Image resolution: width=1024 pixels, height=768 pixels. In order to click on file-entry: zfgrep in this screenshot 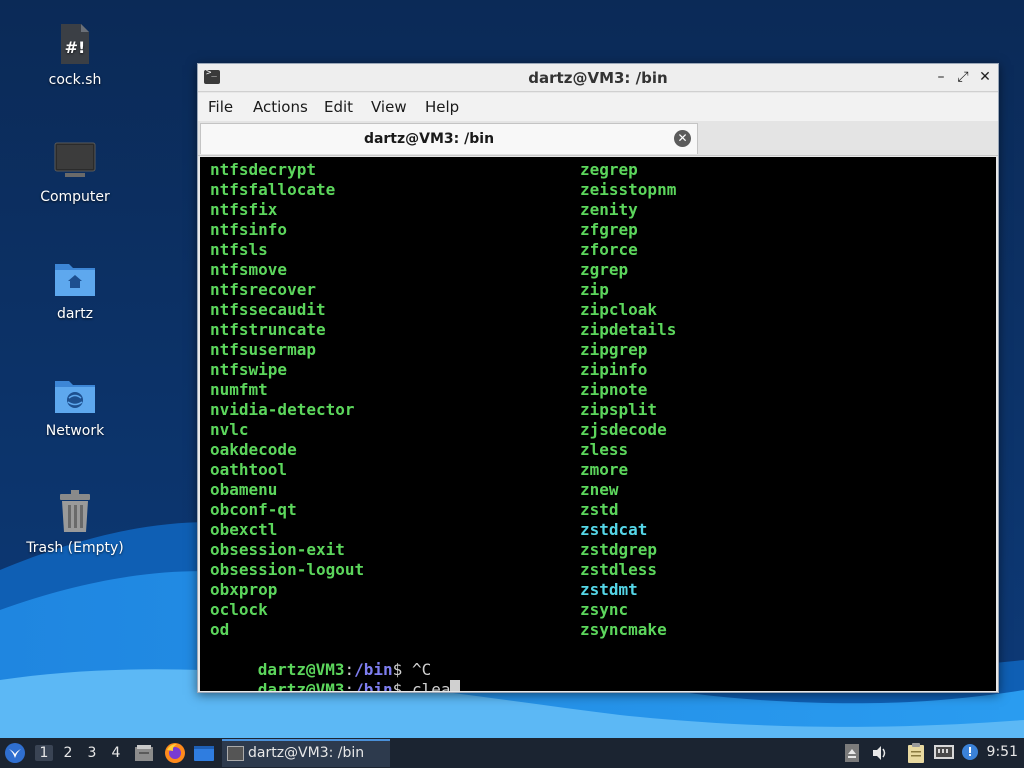, I will do `click(609, 229)`.